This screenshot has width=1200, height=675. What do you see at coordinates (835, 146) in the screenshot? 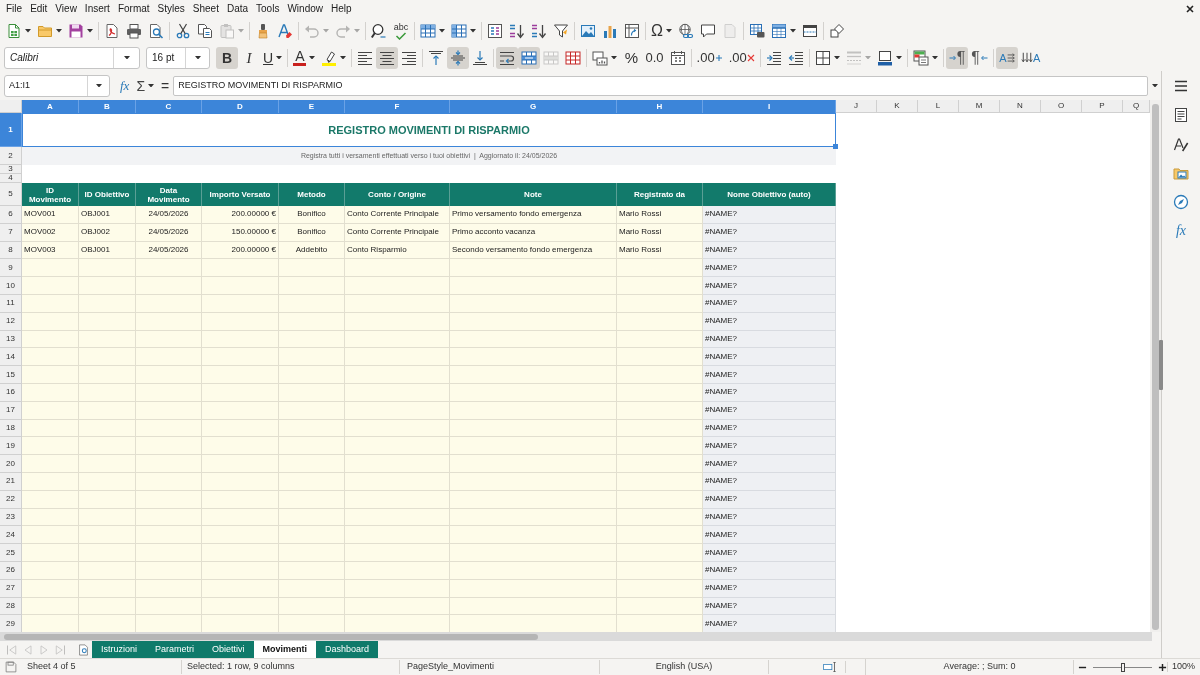
I see `fill-handle` at bounding box center [835, 146].